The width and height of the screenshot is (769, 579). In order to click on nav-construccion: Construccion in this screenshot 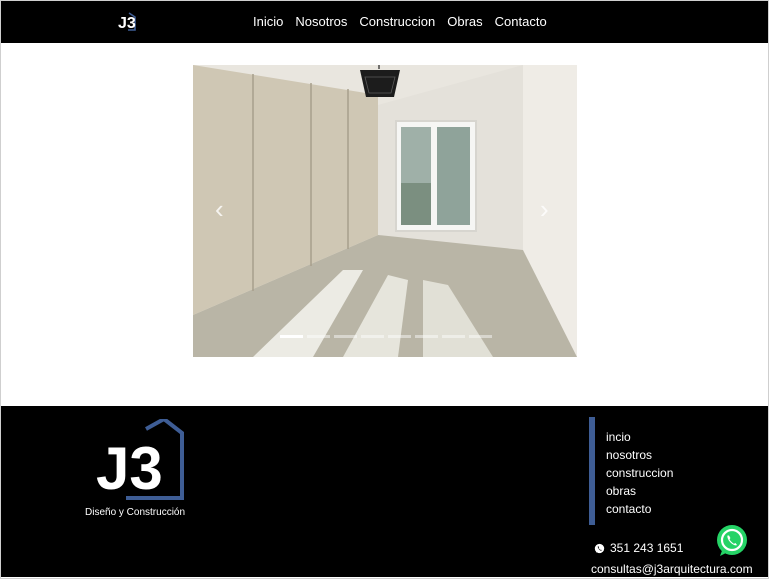, I will do `click(397, 21)`.